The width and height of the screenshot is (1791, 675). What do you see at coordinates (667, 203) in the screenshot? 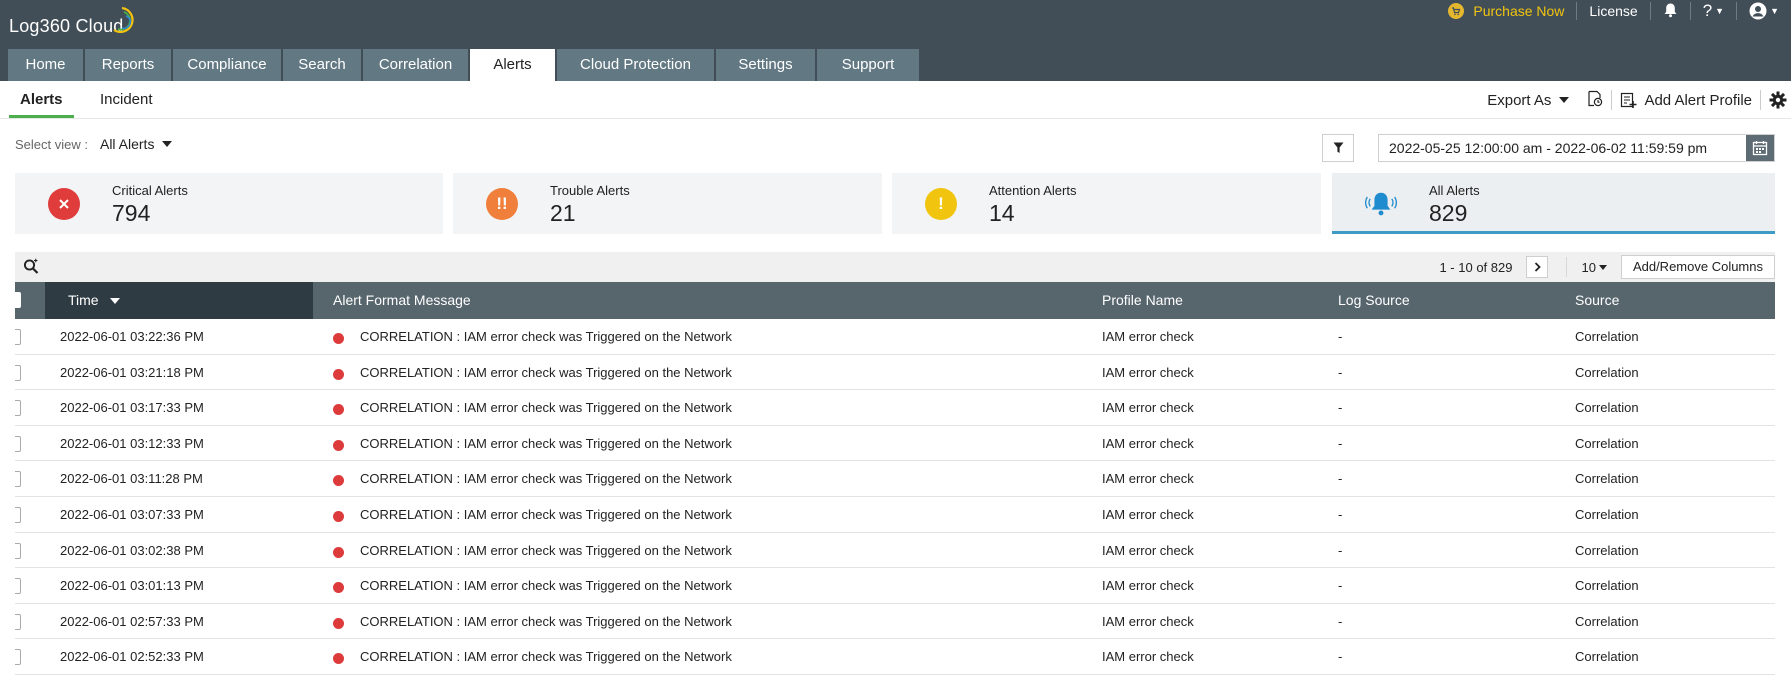
I see `trouble-alerts-card: !! Trouble Alerts 21` at bounding box center [667, 203].